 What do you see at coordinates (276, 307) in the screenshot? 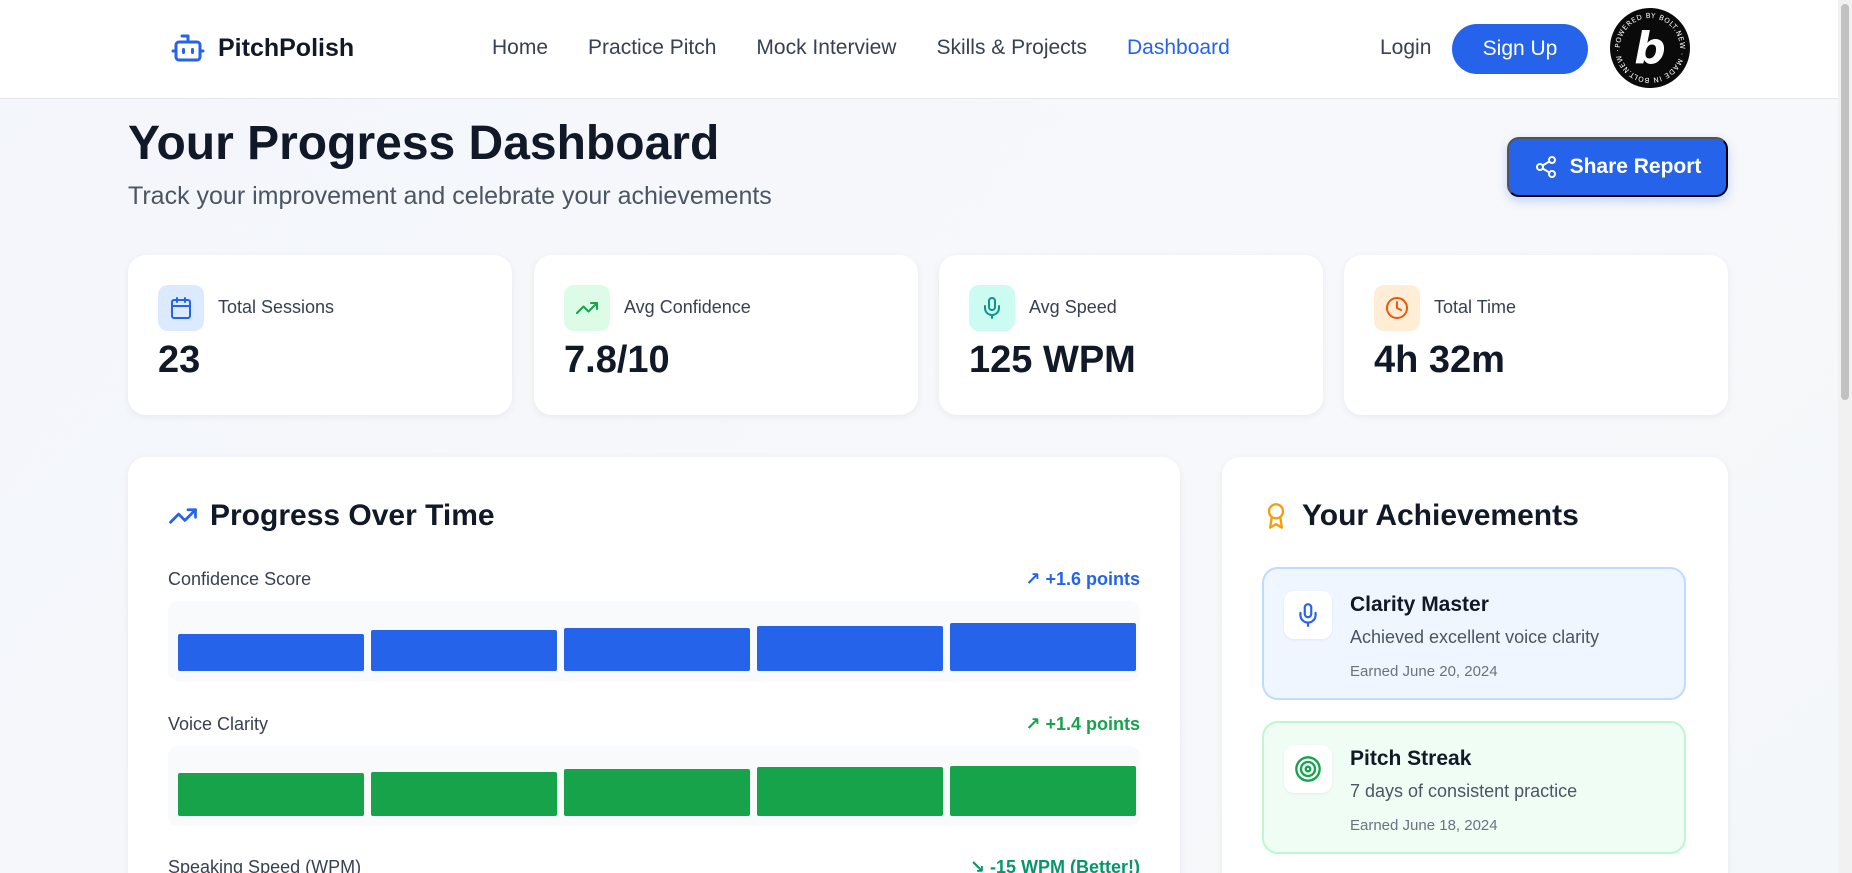
I see `stat-label: Total Sessions` at bounding box center [276, 307].